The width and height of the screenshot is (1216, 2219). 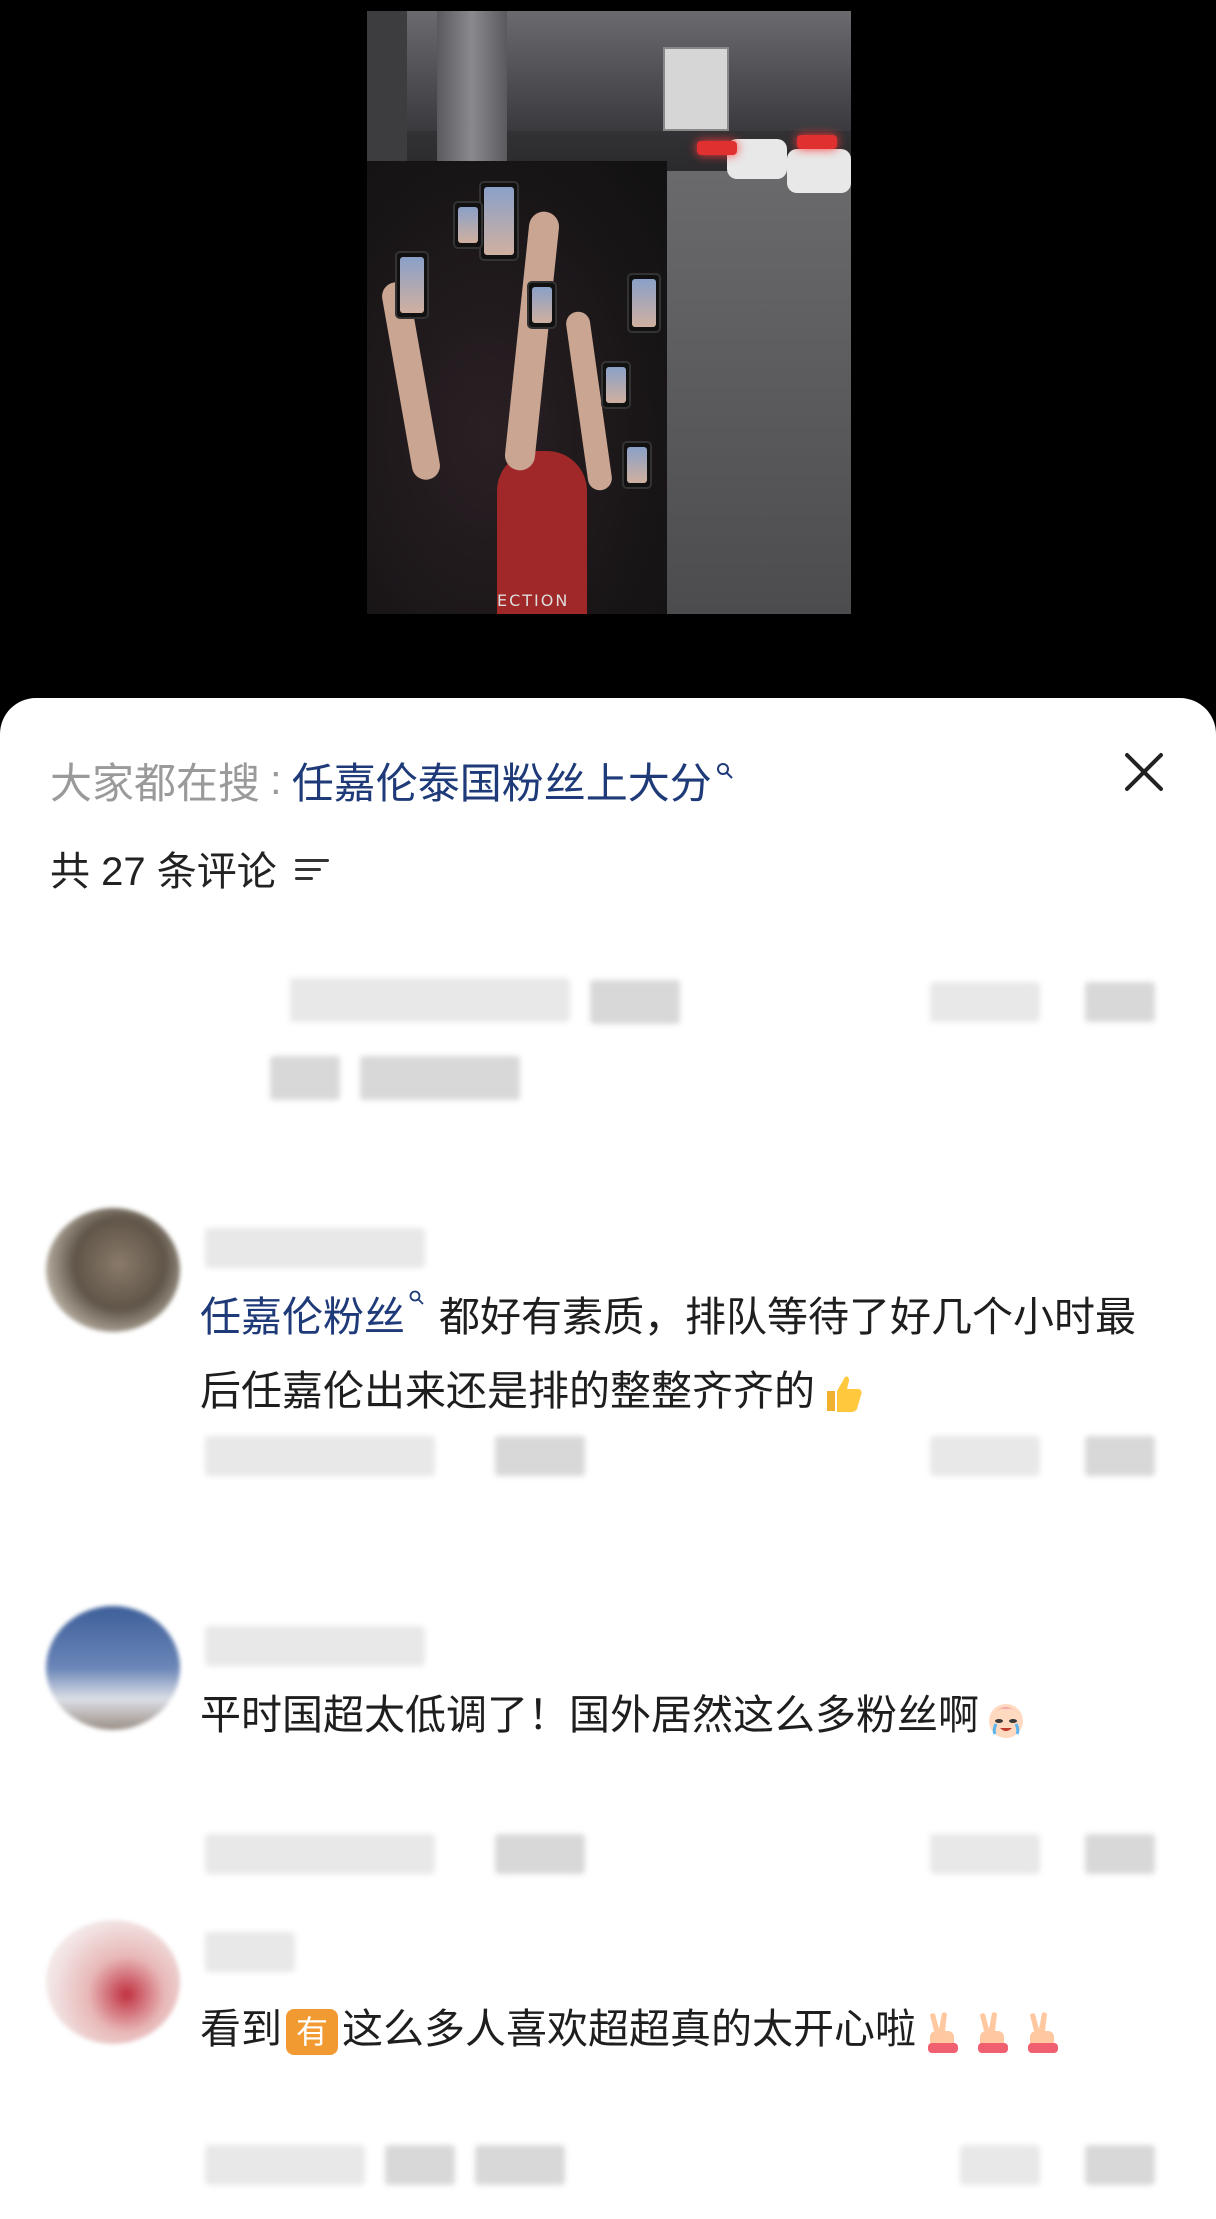 What do you see at coordinates (1144, 772) in the screenshot?
I see `close-icon` at bounding box center [1144, 772].